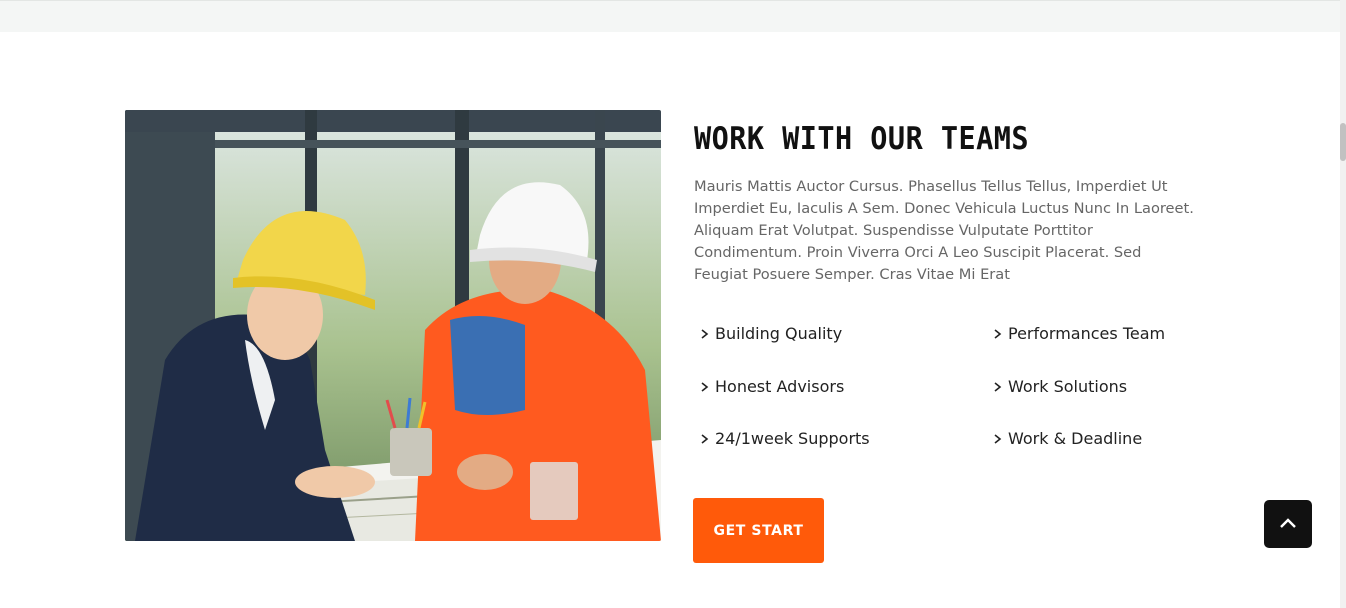 The image size is (1346, 608). I want to click on section-title: WORK WITH OUR TEAMS, so click(861, 139).